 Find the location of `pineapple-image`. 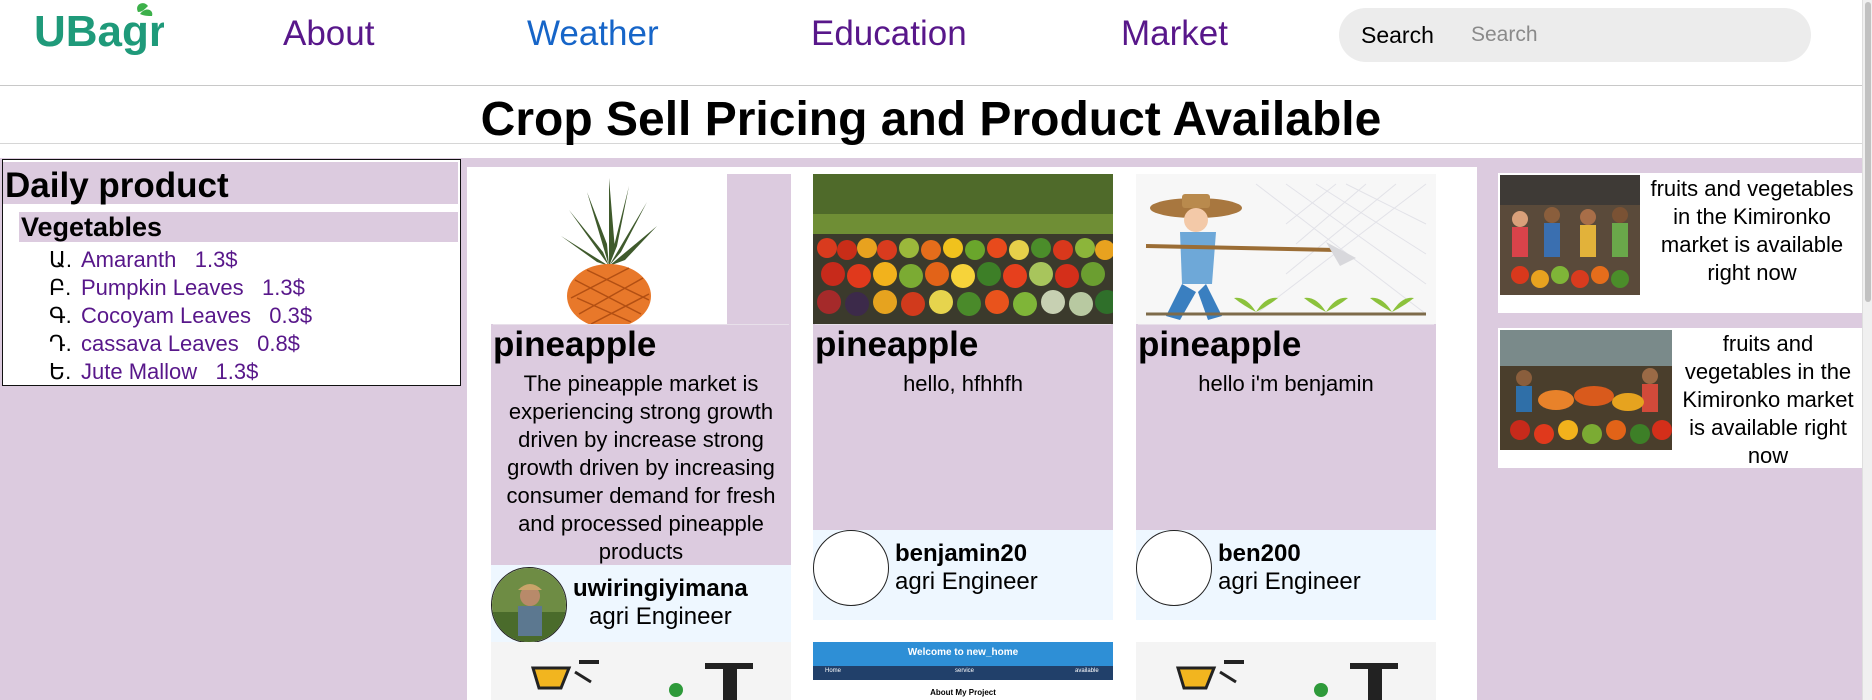

pineapple-image is located at coordinates (641, 249).